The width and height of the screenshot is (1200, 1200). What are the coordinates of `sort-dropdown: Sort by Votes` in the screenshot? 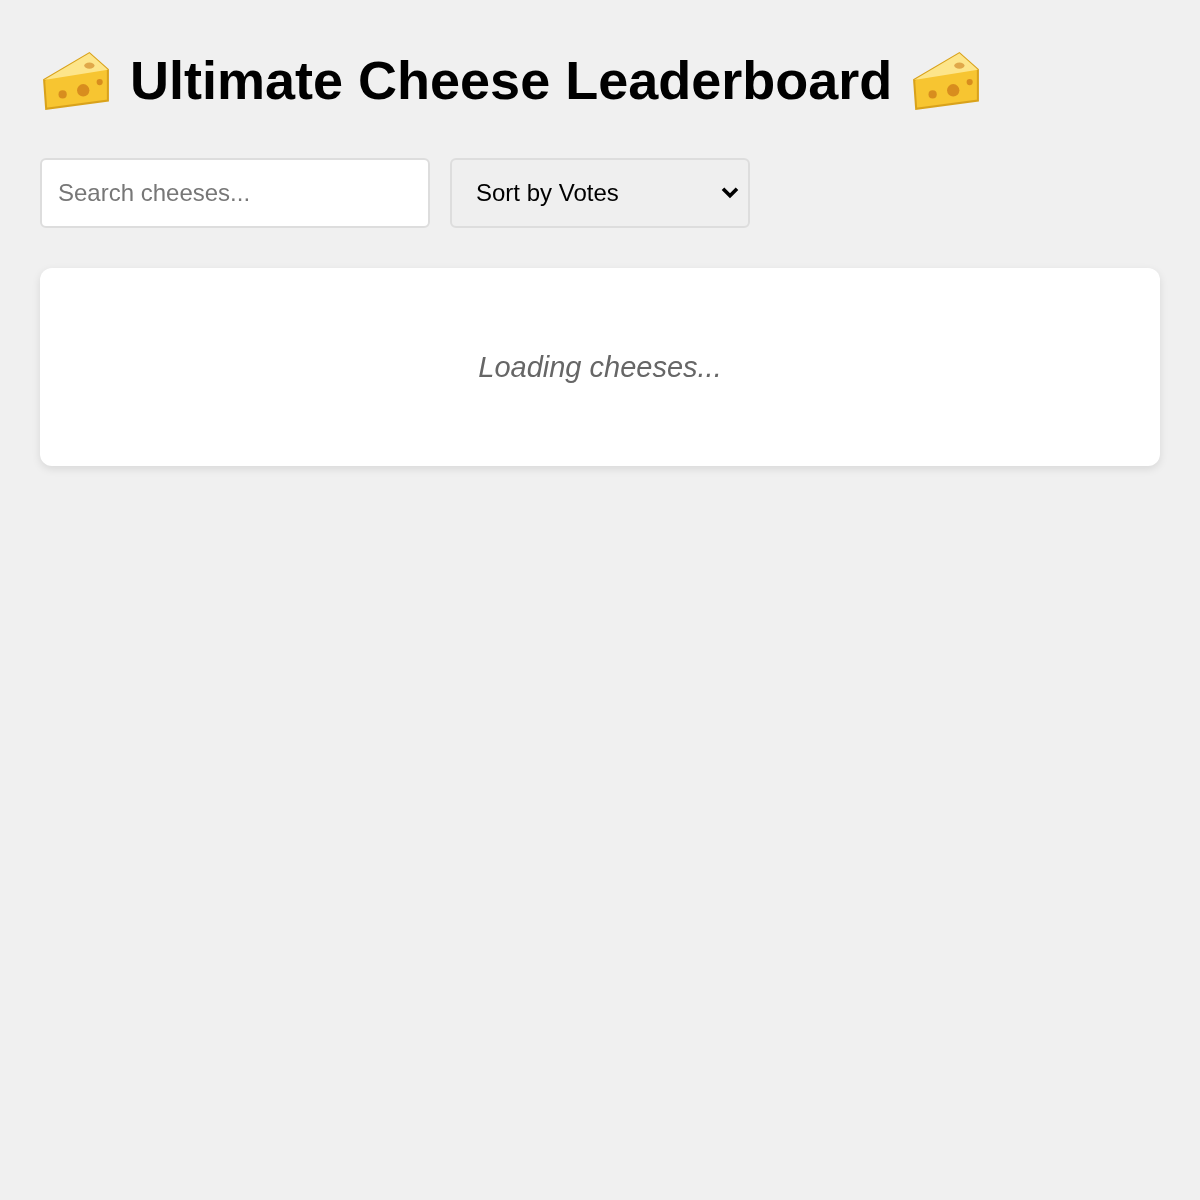 It's located at (600, 193).